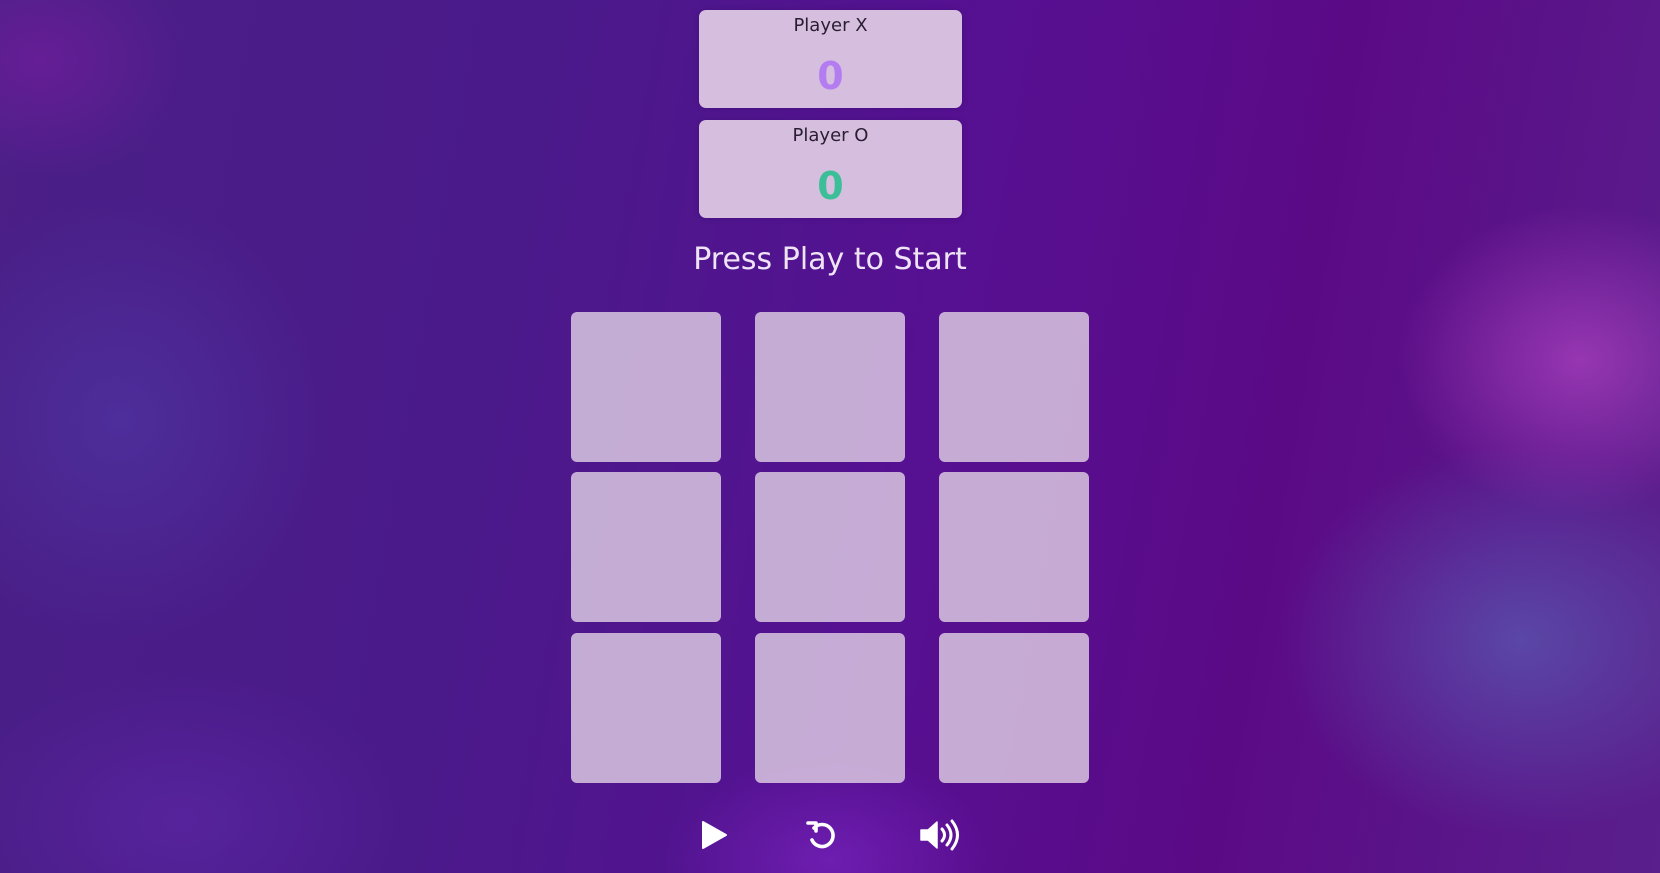  I want to click on volume-icon, so click(941, 835).